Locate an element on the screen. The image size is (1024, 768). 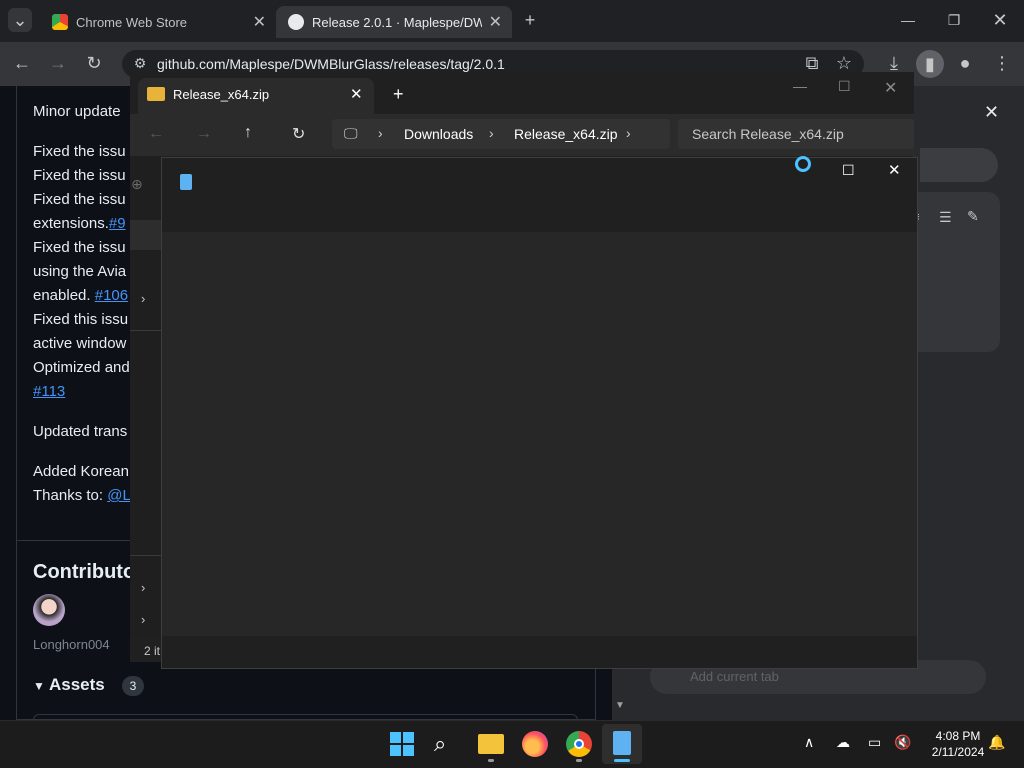
up-icon: ↑ is located at coordinates (248, 133).